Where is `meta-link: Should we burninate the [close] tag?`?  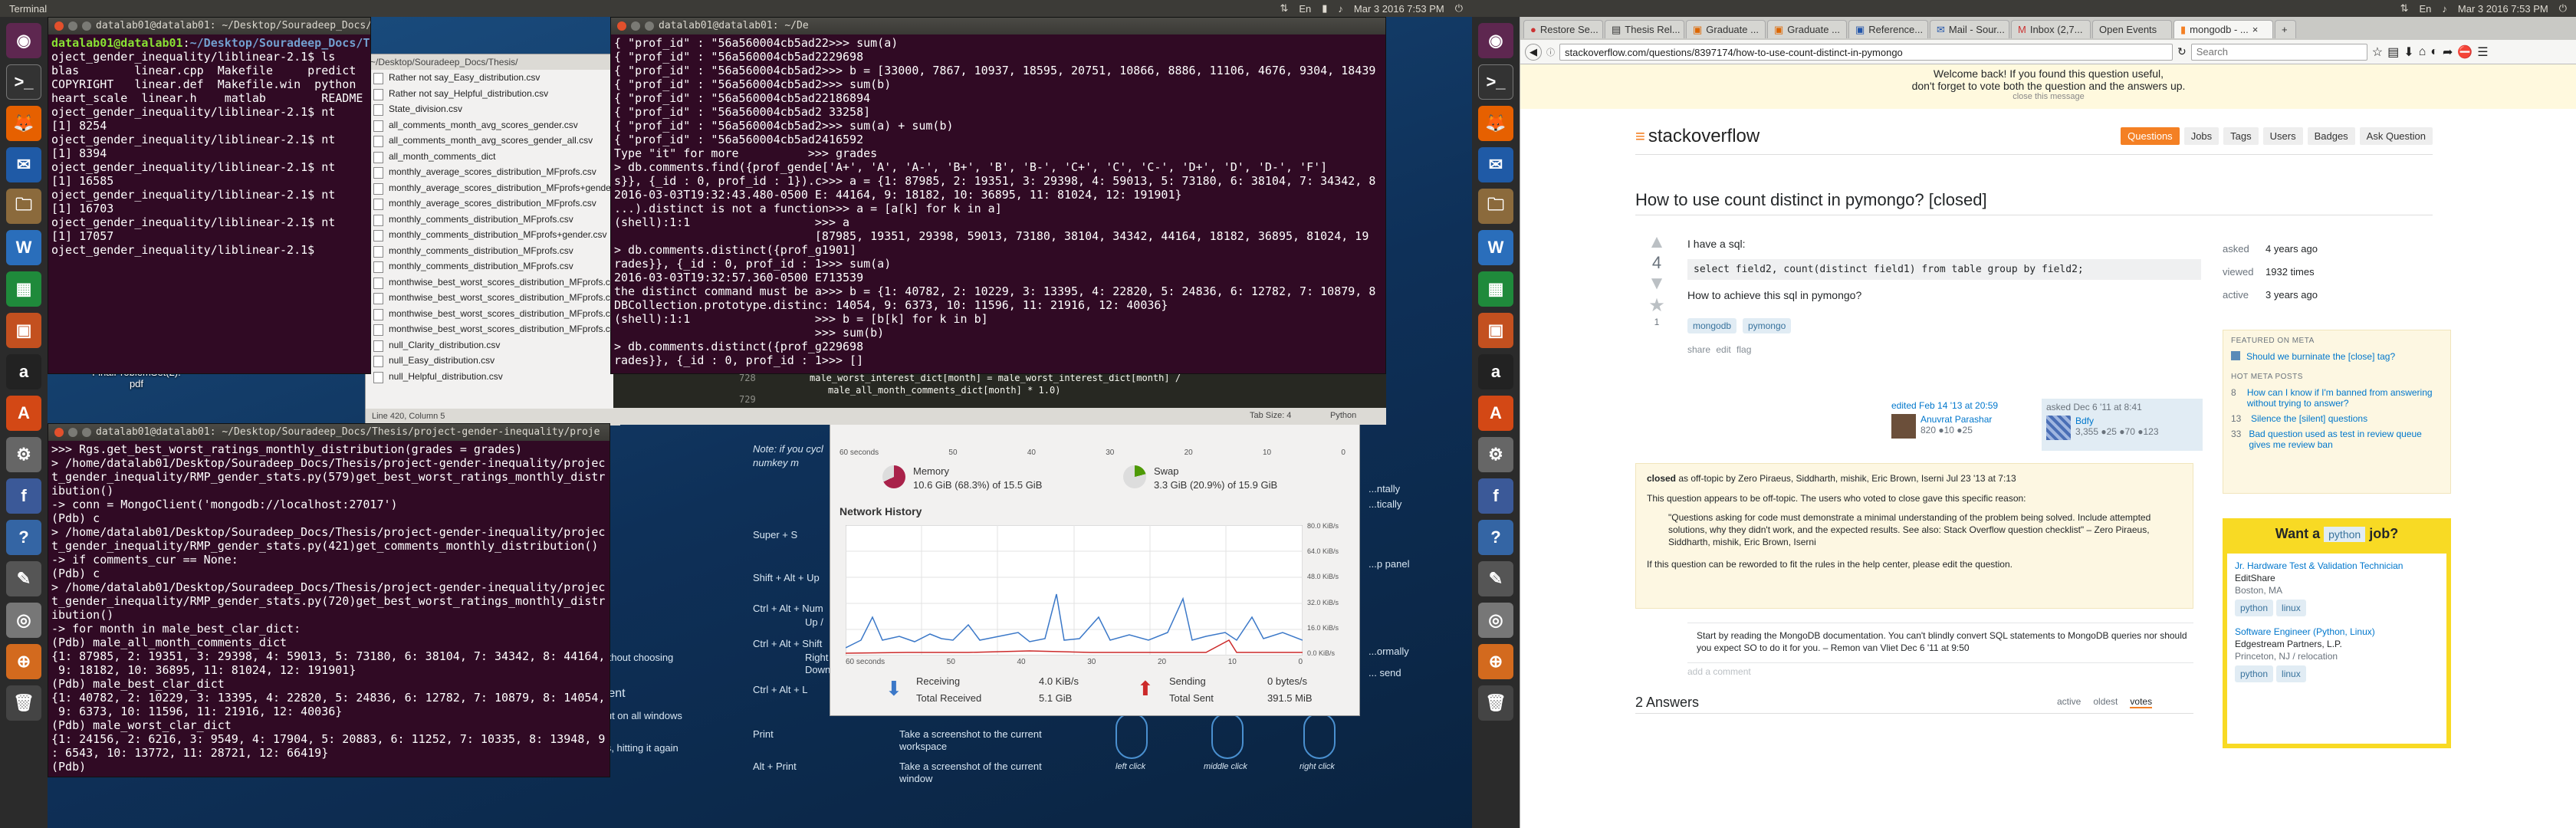
meta-link: Should we burninate the [close] tag? is located at coordinates (2320, 356).